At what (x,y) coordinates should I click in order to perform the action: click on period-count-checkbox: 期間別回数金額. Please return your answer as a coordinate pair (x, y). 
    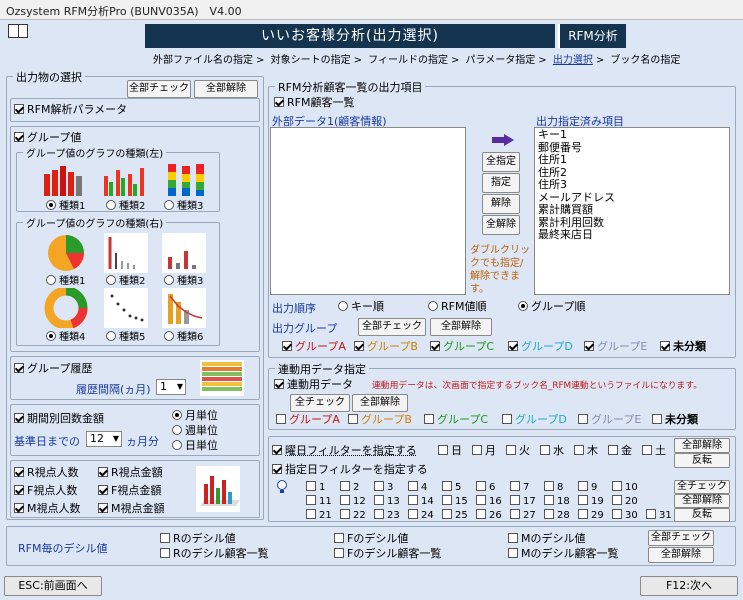
    Looking at the image, I should click on (59, 419).